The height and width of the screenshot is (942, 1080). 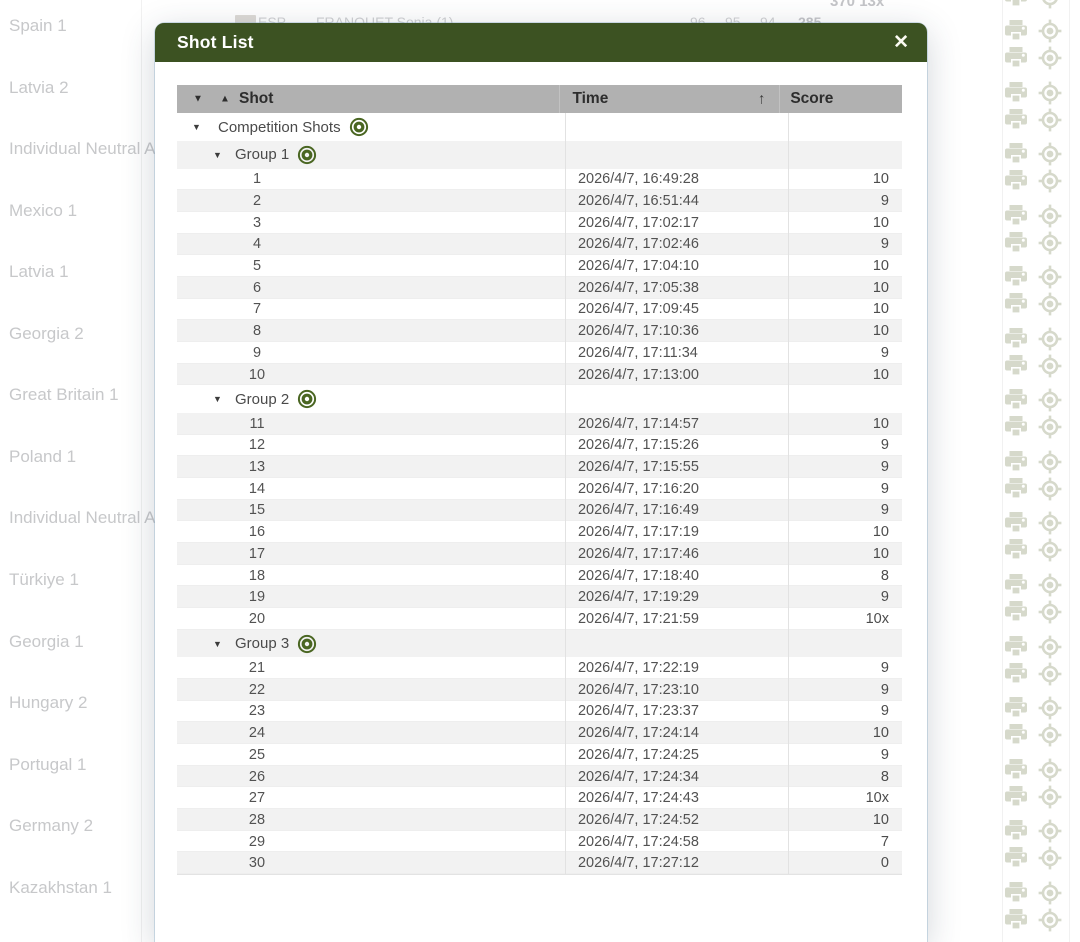 I want to click on team-label: Poland 1, so click(x=43, y=456).